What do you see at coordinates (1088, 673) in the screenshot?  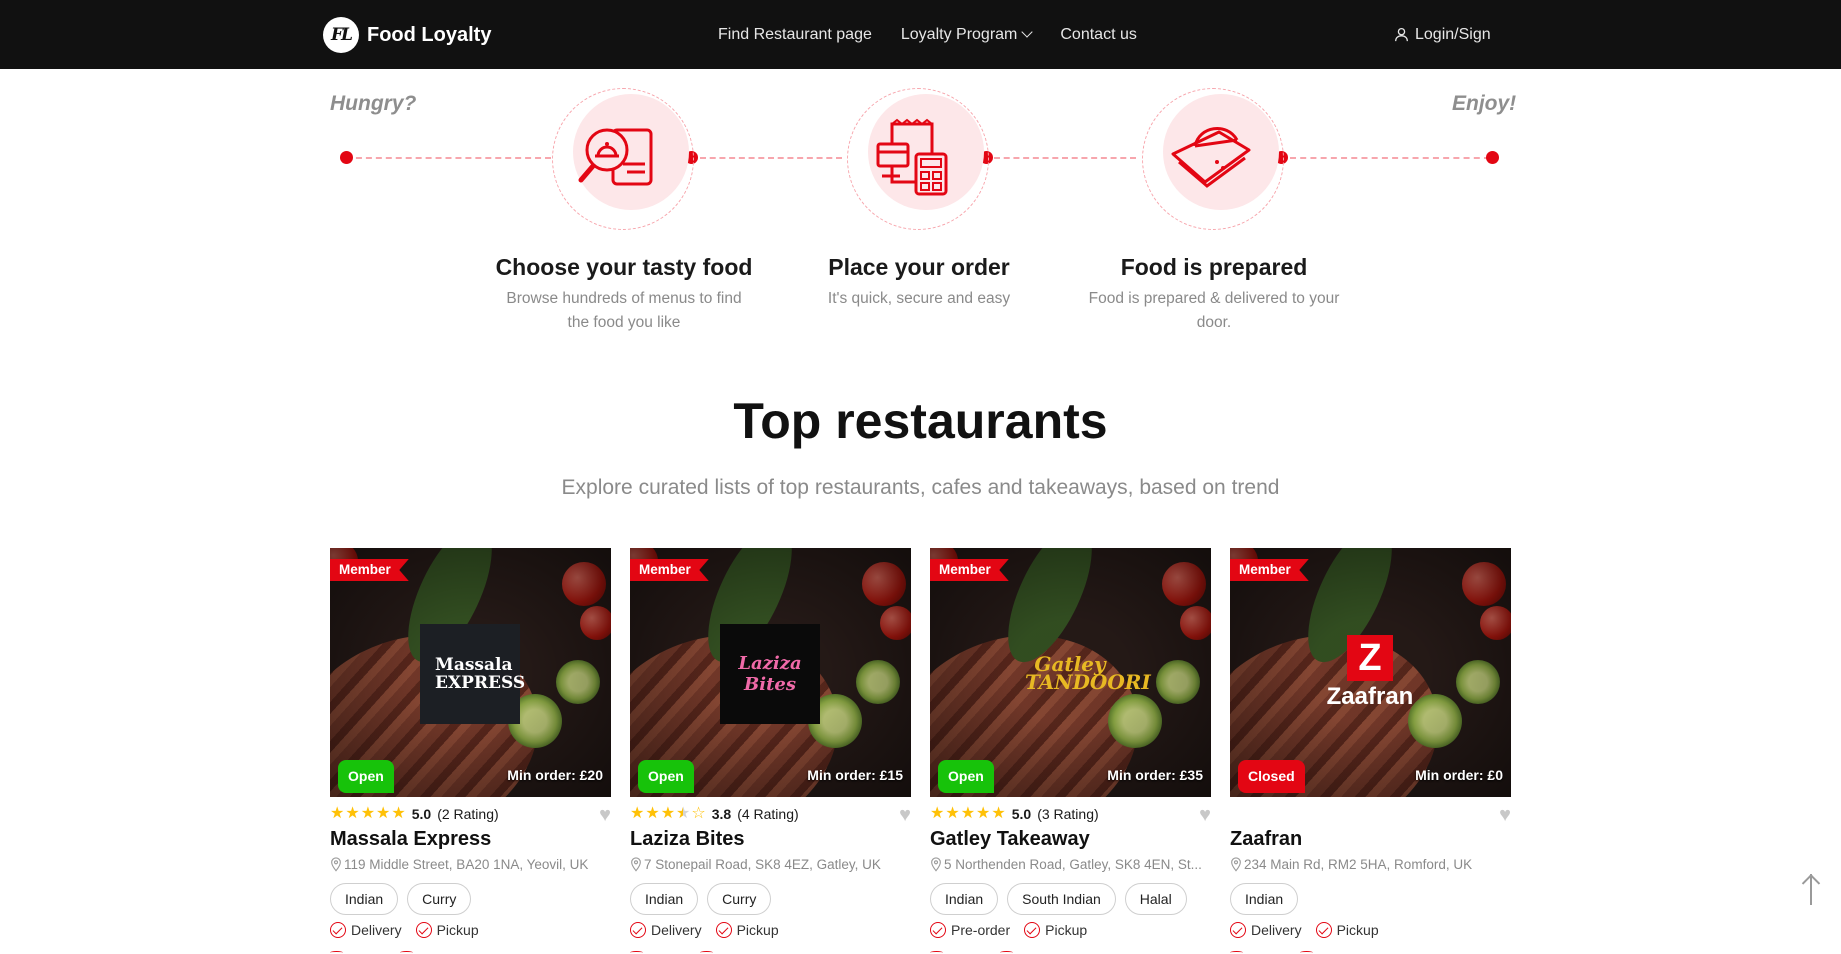 I see `restaurant-logo: Gatley TANDOORI` at bounding box center [1088, 673].